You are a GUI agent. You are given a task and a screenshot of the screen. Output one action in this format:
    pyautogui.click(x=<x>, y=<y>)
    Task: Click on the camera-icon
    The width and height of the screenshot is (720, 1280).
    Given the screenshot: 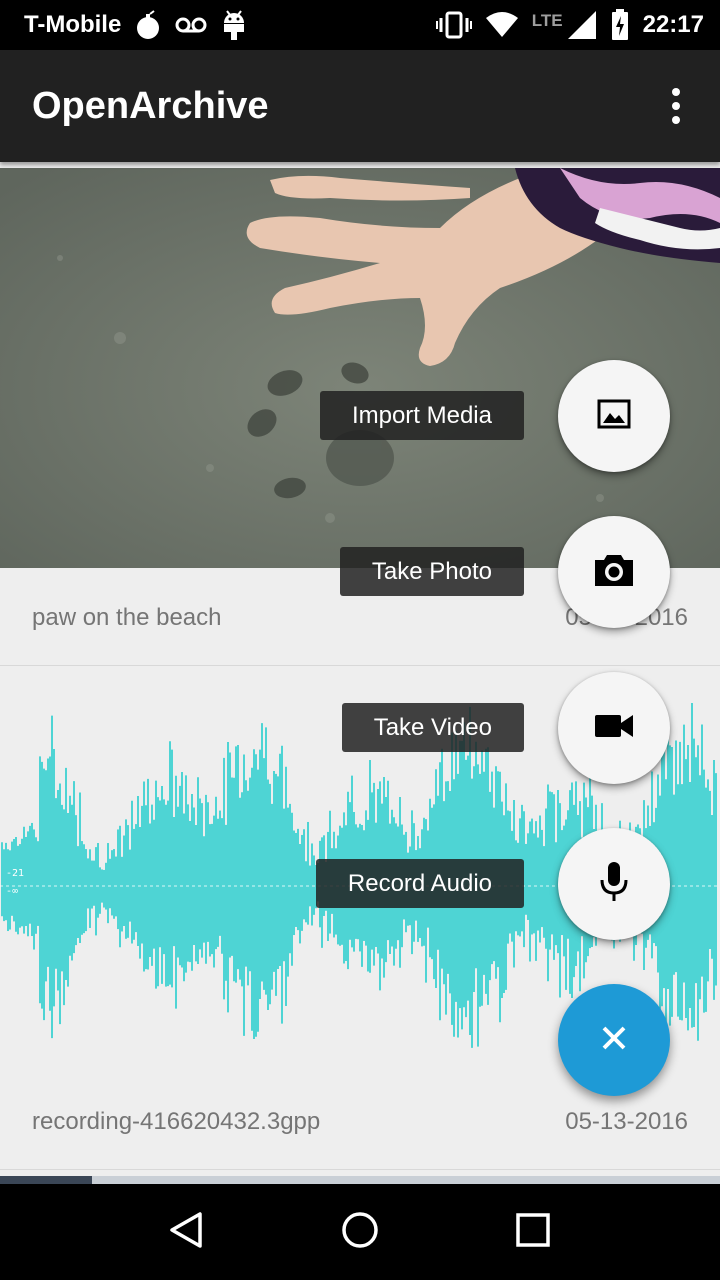 What is the action you would take?
    pyautogui.click(x=614, y=572)
    